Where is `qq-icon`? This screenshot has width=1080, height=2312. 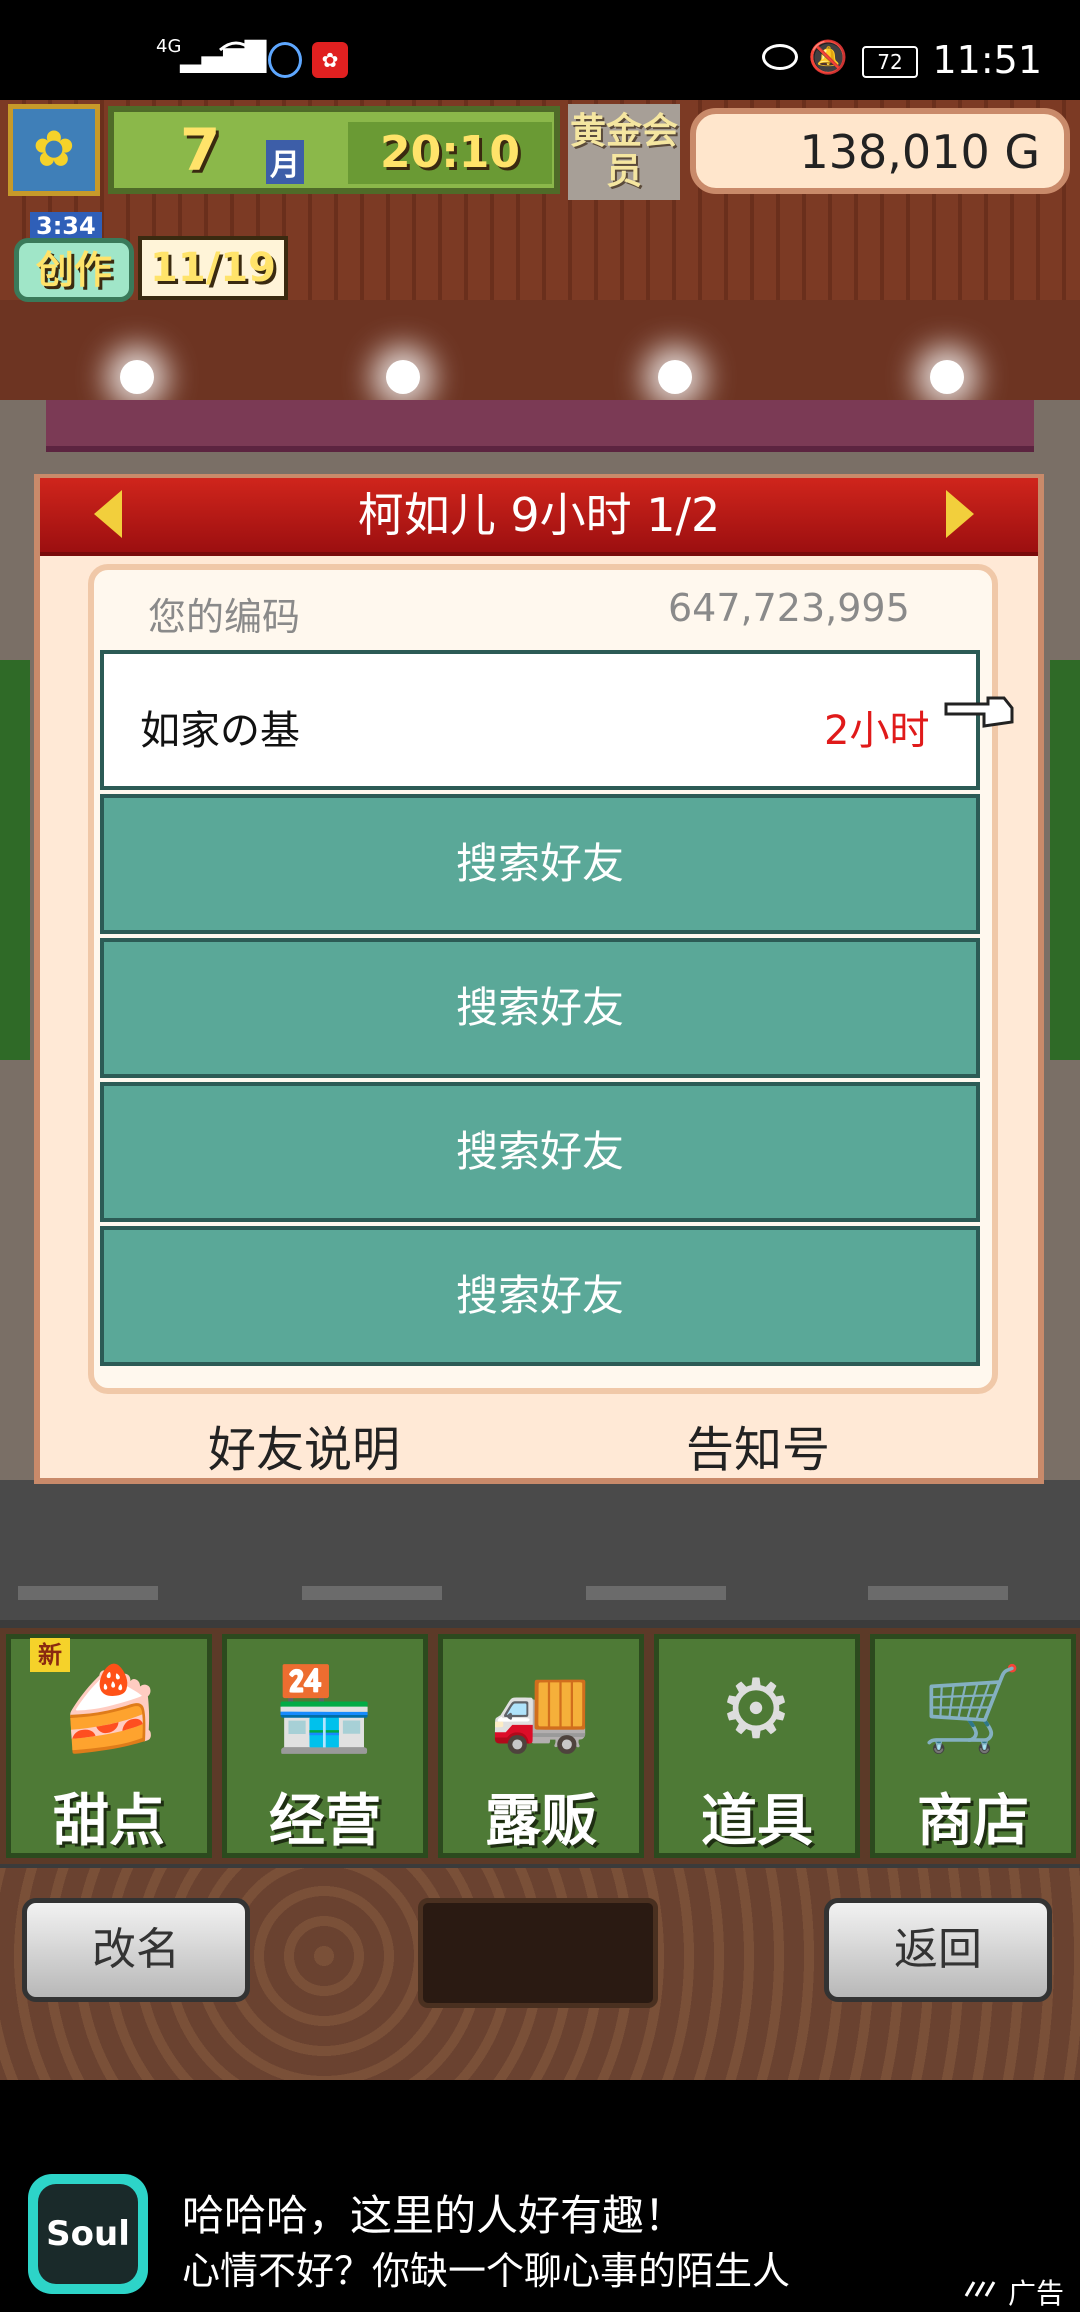
qq-icon is located at coordinates (285, 60).